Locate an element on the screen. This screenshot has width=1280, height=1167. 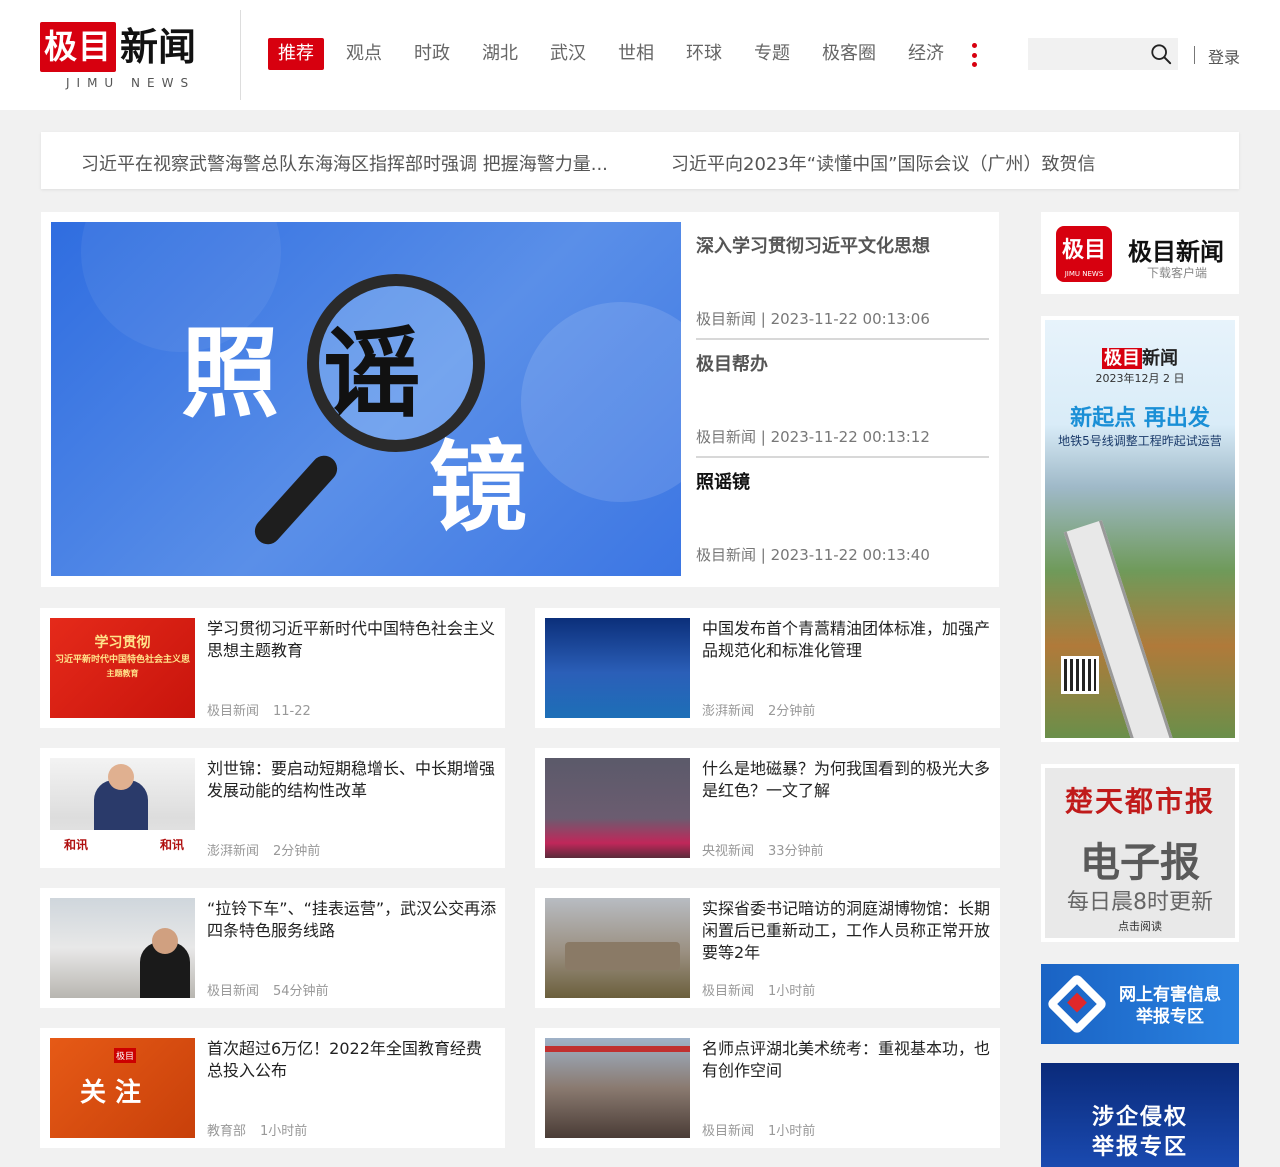
nav-item-world: 环球 is located at coordinates (704, 54).